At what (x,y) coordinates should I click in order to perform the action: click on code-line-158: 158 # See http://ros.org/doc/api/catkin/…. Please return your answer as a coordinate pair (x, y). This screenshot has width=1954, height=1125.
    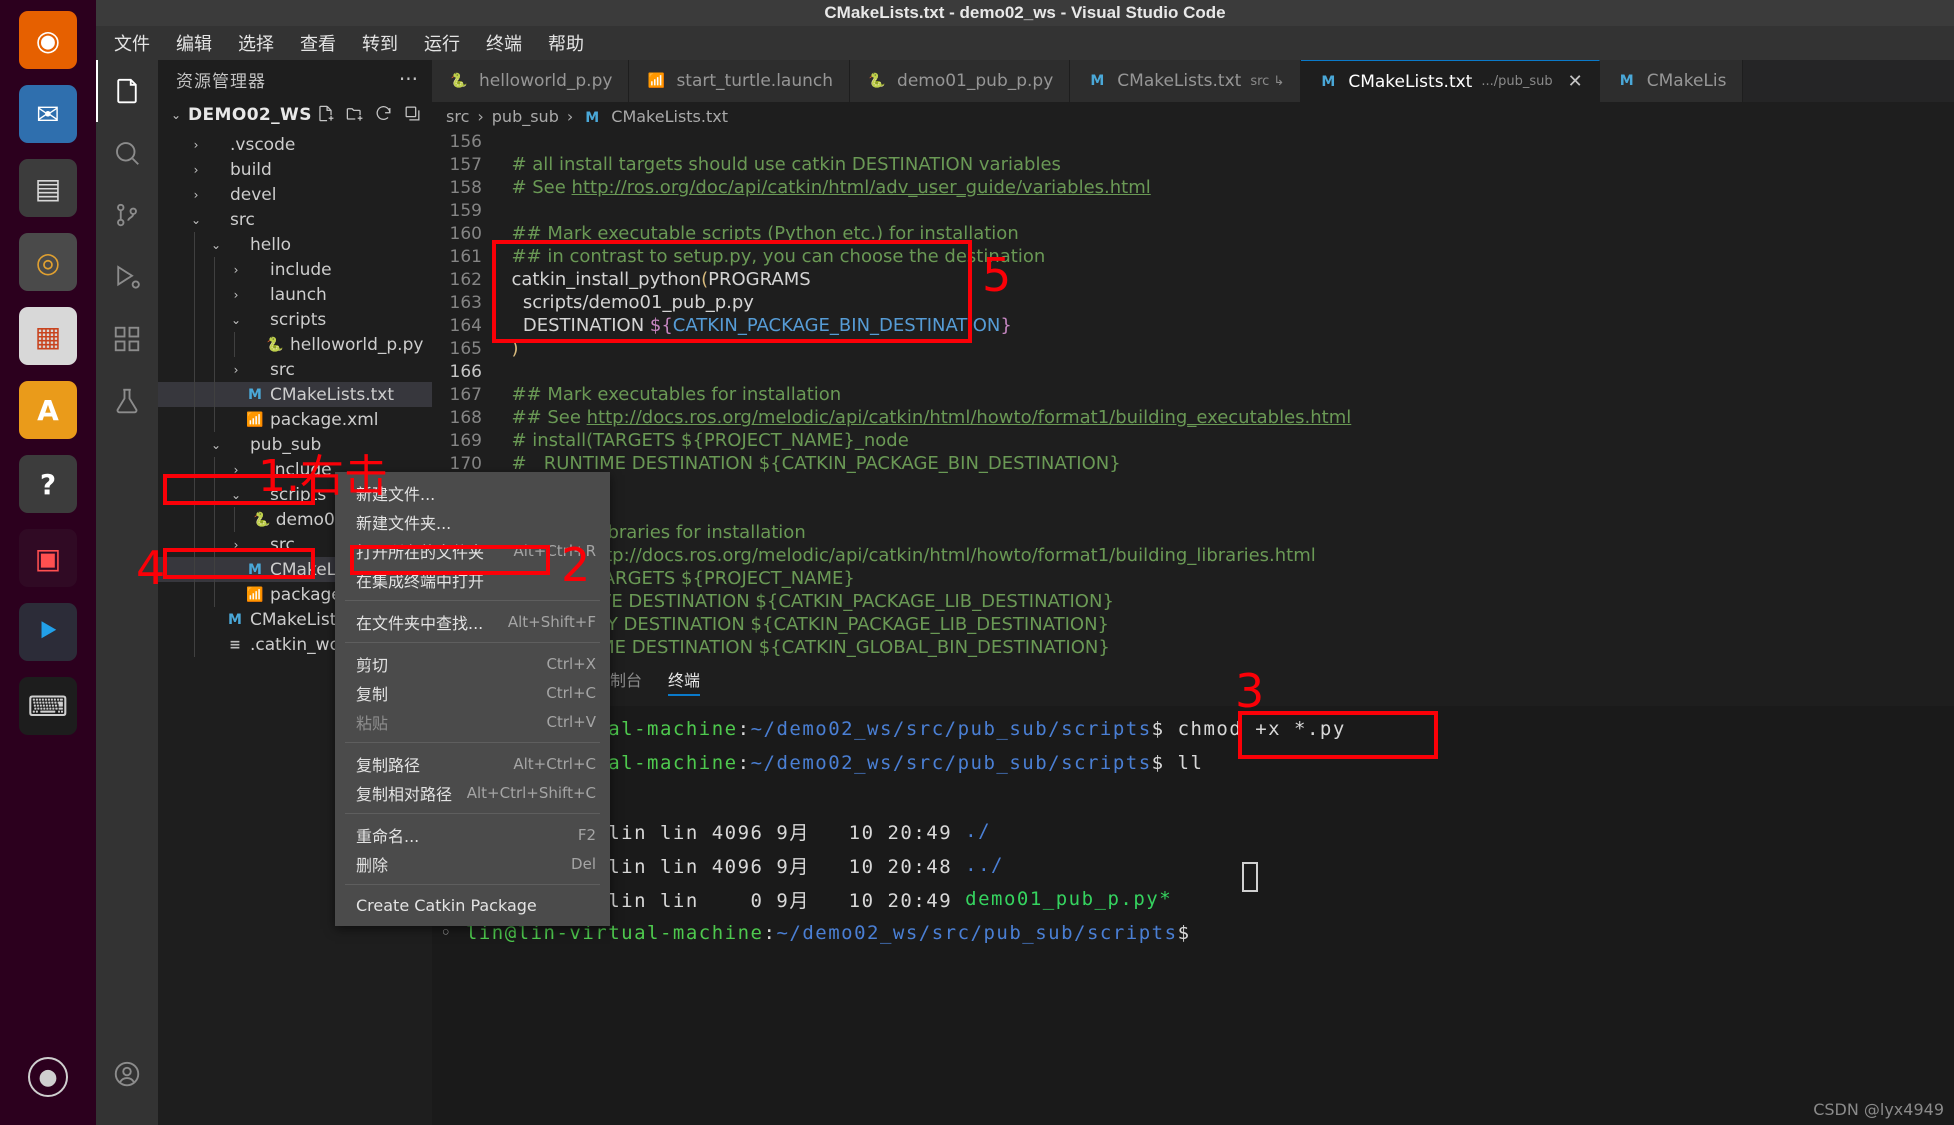
    Looking at the image, I should click on (1193, 187).